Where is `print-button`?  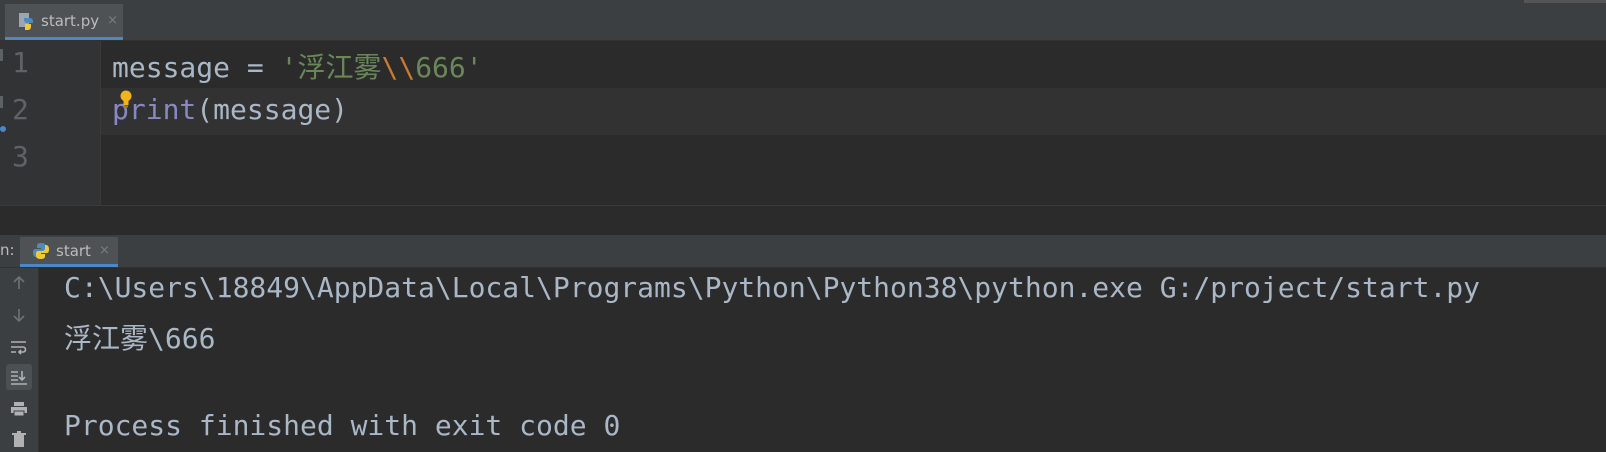 print-button is located at coordinates (19, 409).